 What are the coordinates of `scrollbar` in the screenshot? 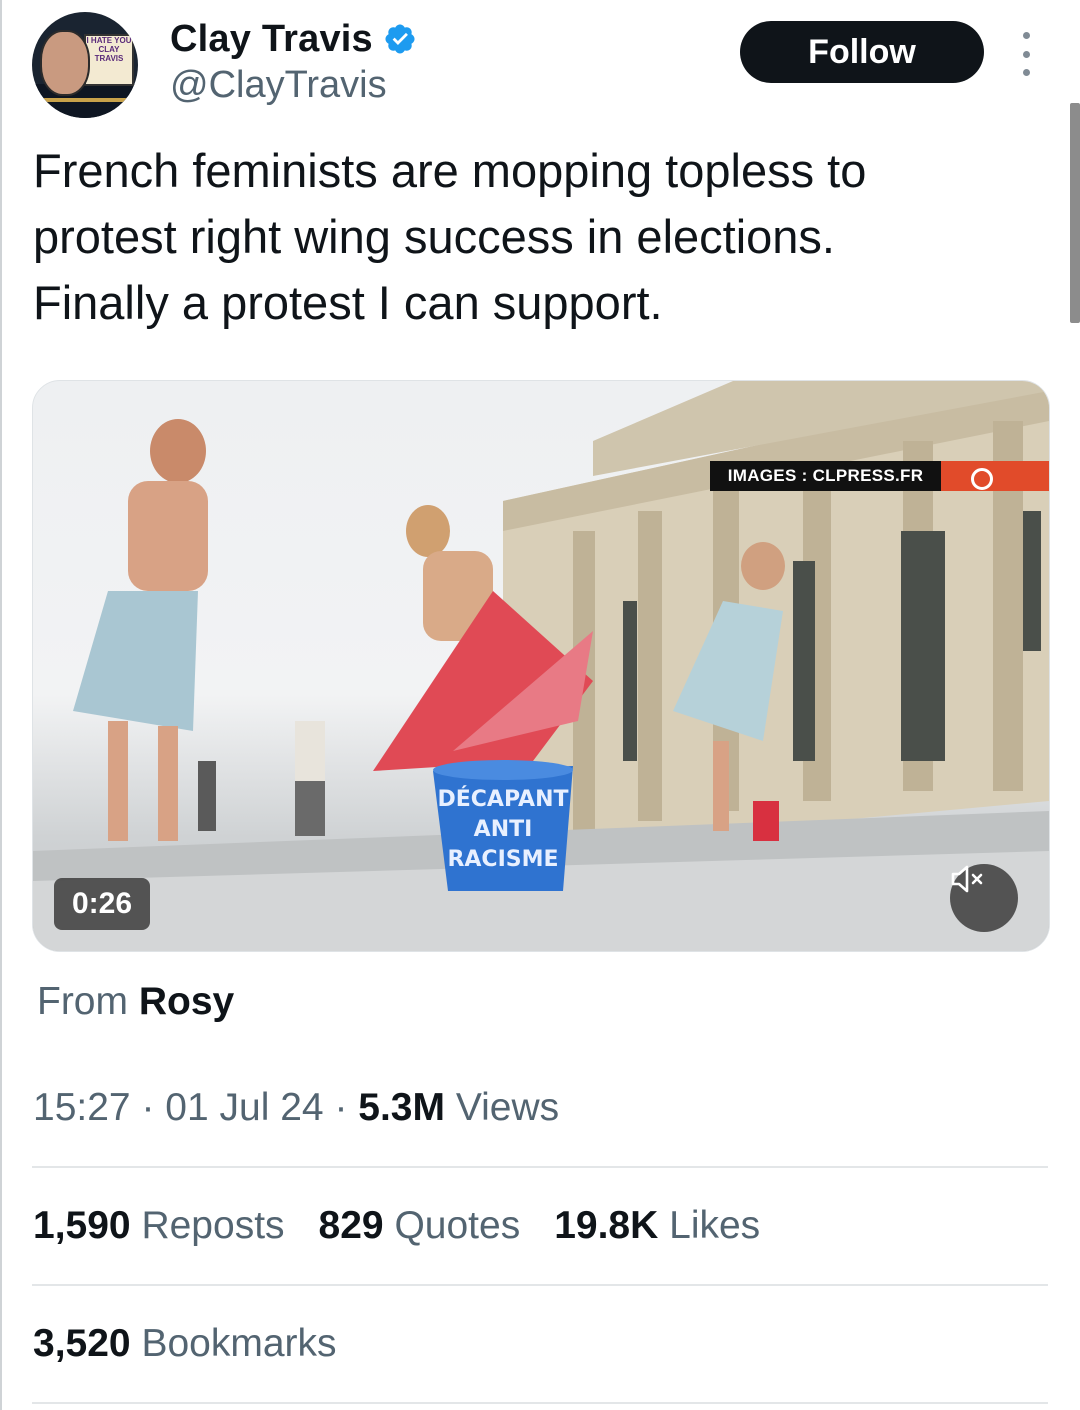 It's located at (1075, 213).